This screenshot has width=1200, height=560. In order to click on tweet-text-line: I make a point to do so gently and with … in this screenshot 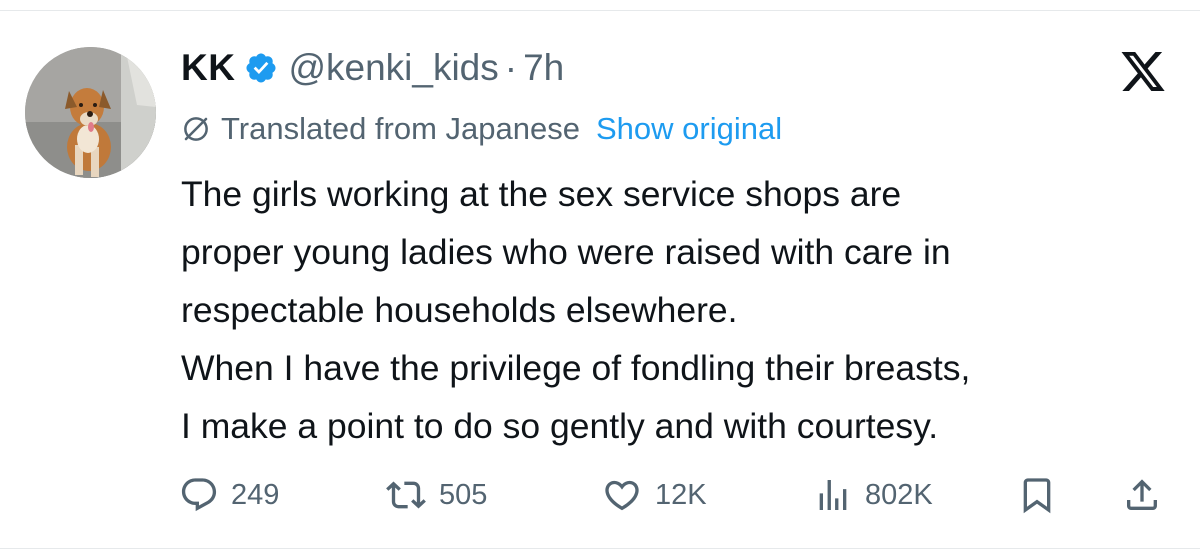, I will do `click(560, 426)`.